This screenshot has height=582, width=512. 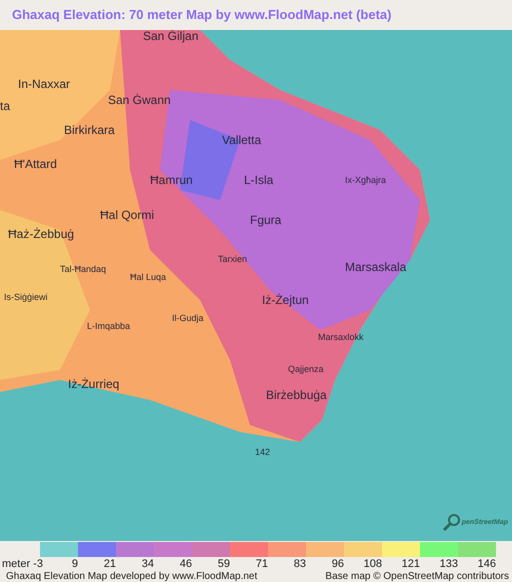 What do you see at coordinates (35, 164) in the screenshot?
I see `place-label: Ħ'Attard` at bounding box center [35, 164].